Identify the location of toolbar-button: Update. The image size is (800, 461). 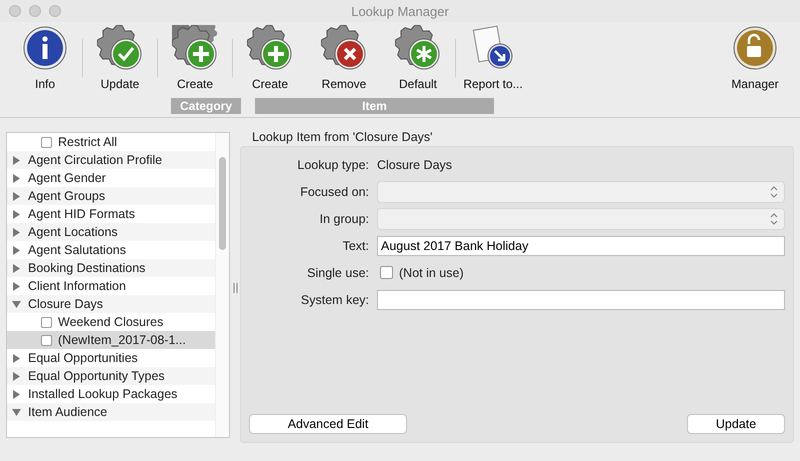
(120, 58).